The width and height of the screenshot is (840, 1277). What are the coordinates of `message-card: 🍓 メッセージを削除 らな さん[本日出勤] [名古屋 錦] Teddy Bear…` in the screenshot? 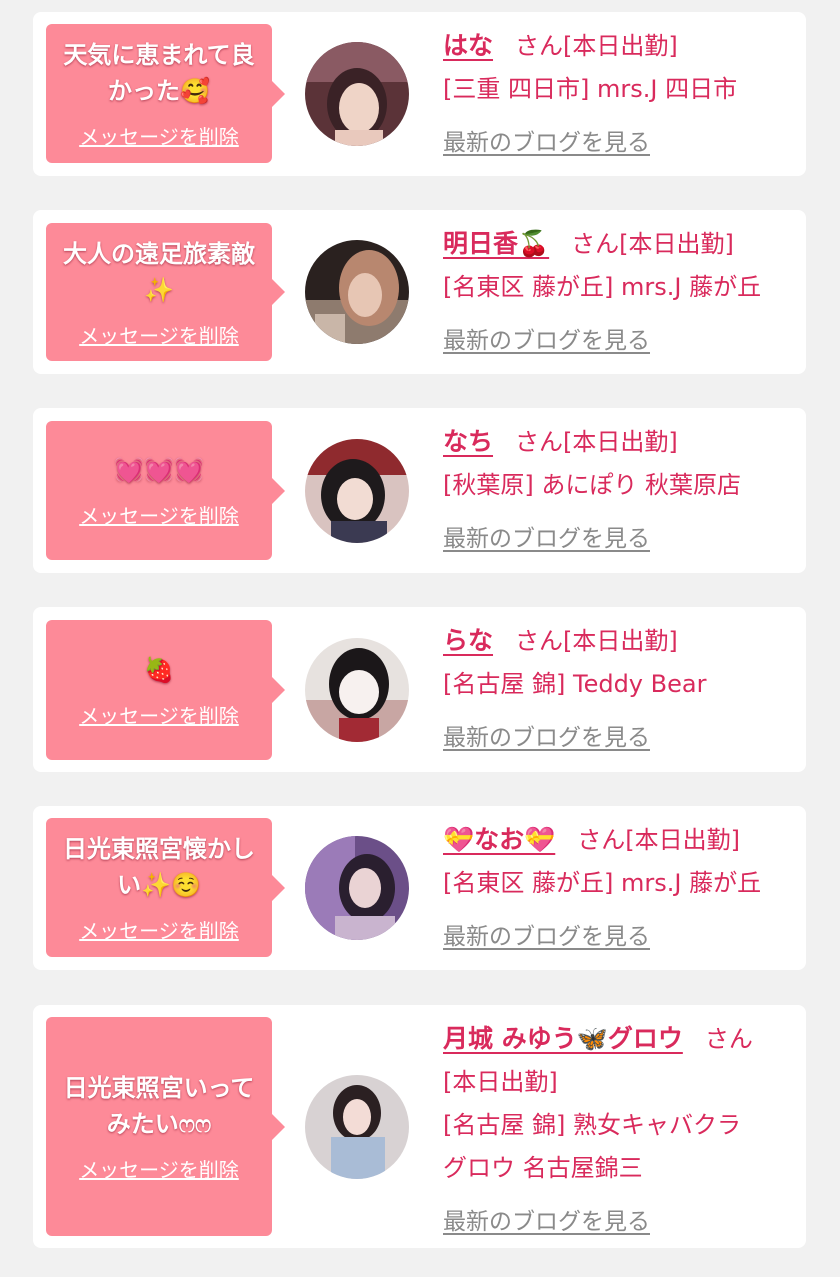 It's located at (419, 689).